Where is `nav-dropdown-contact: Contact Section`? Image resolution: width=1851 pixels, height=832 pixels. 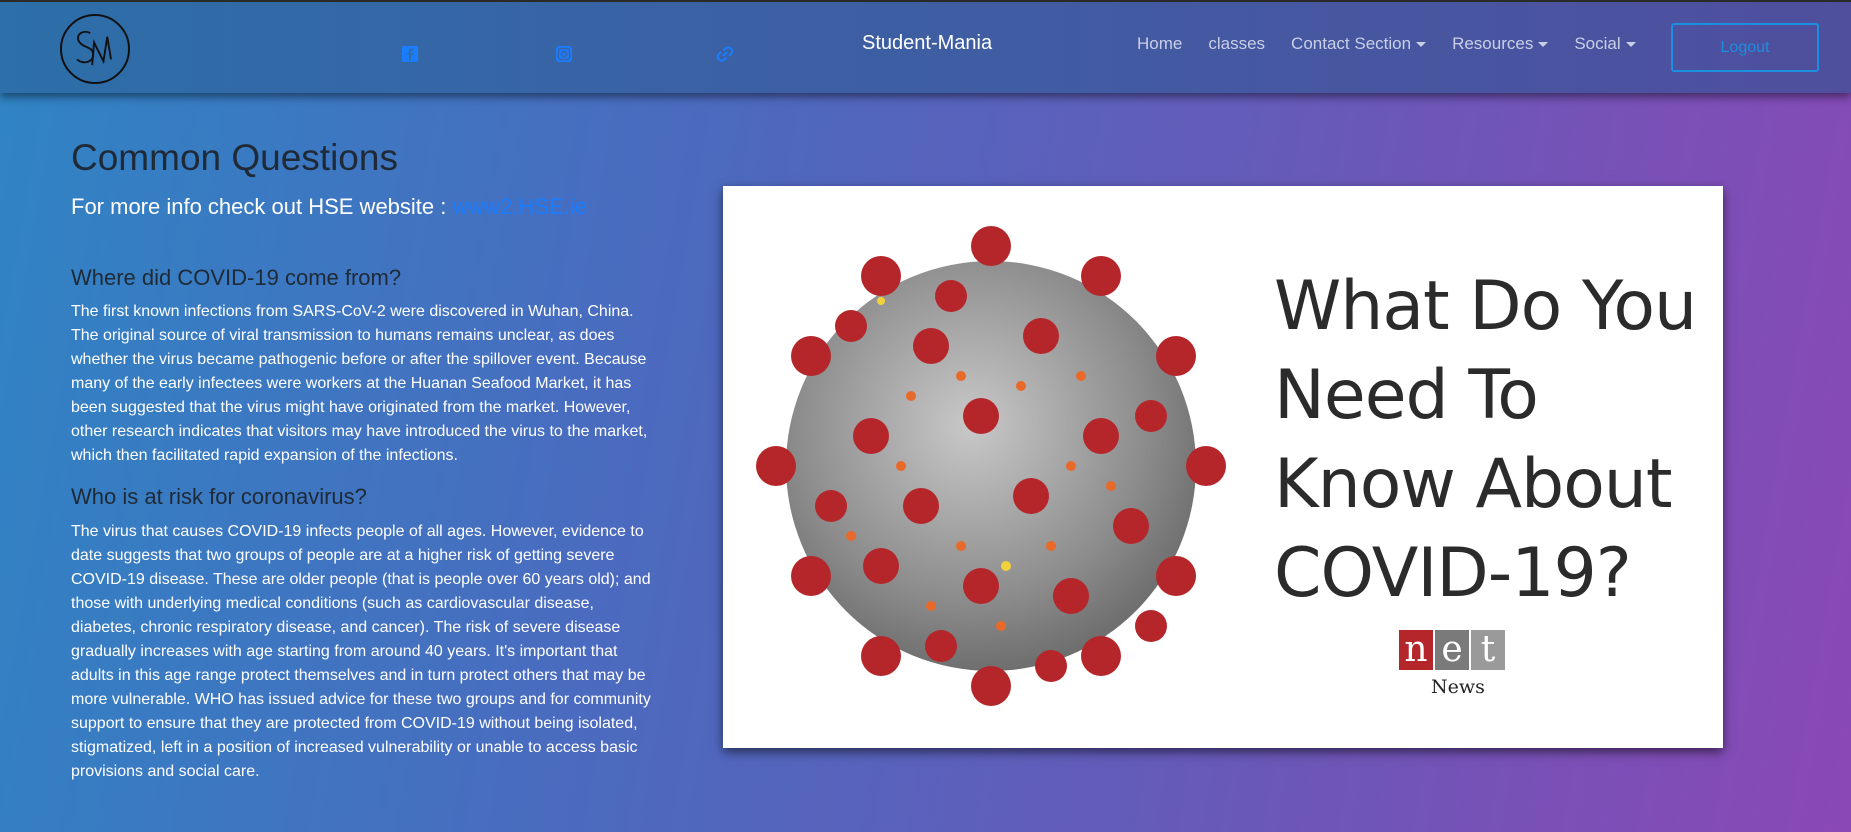 nav-dropdown-contact: Contact Section is located at coordinates (1359, 44).